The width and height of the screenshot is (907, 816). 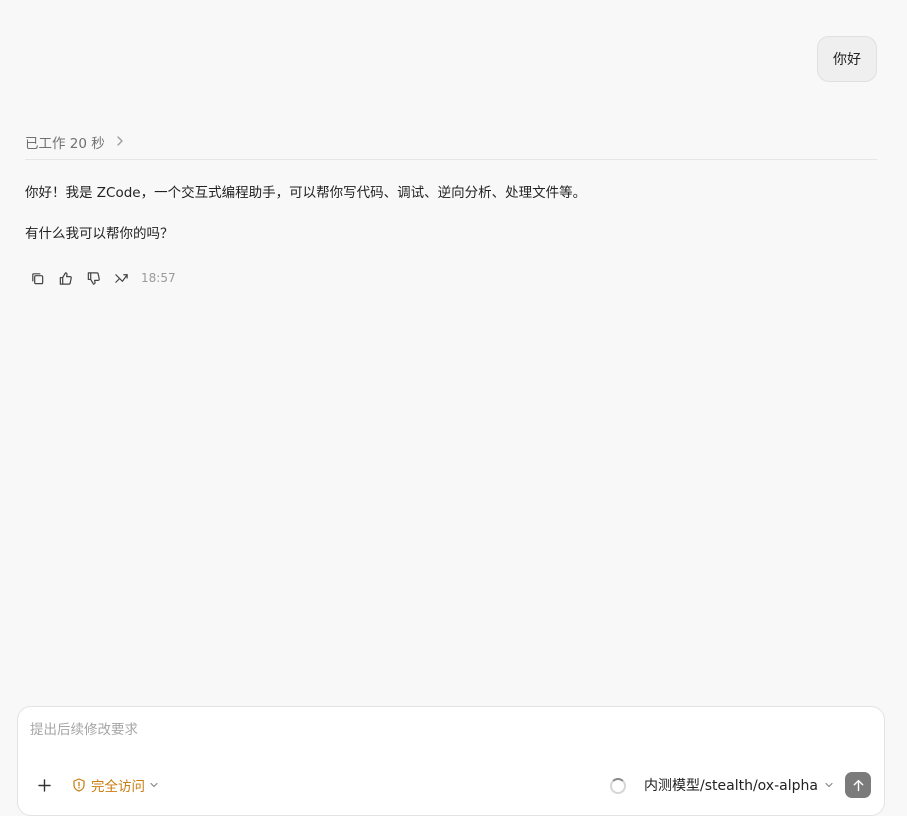 I want to click on thumbs-down-icon, so click(x=93, y=278).